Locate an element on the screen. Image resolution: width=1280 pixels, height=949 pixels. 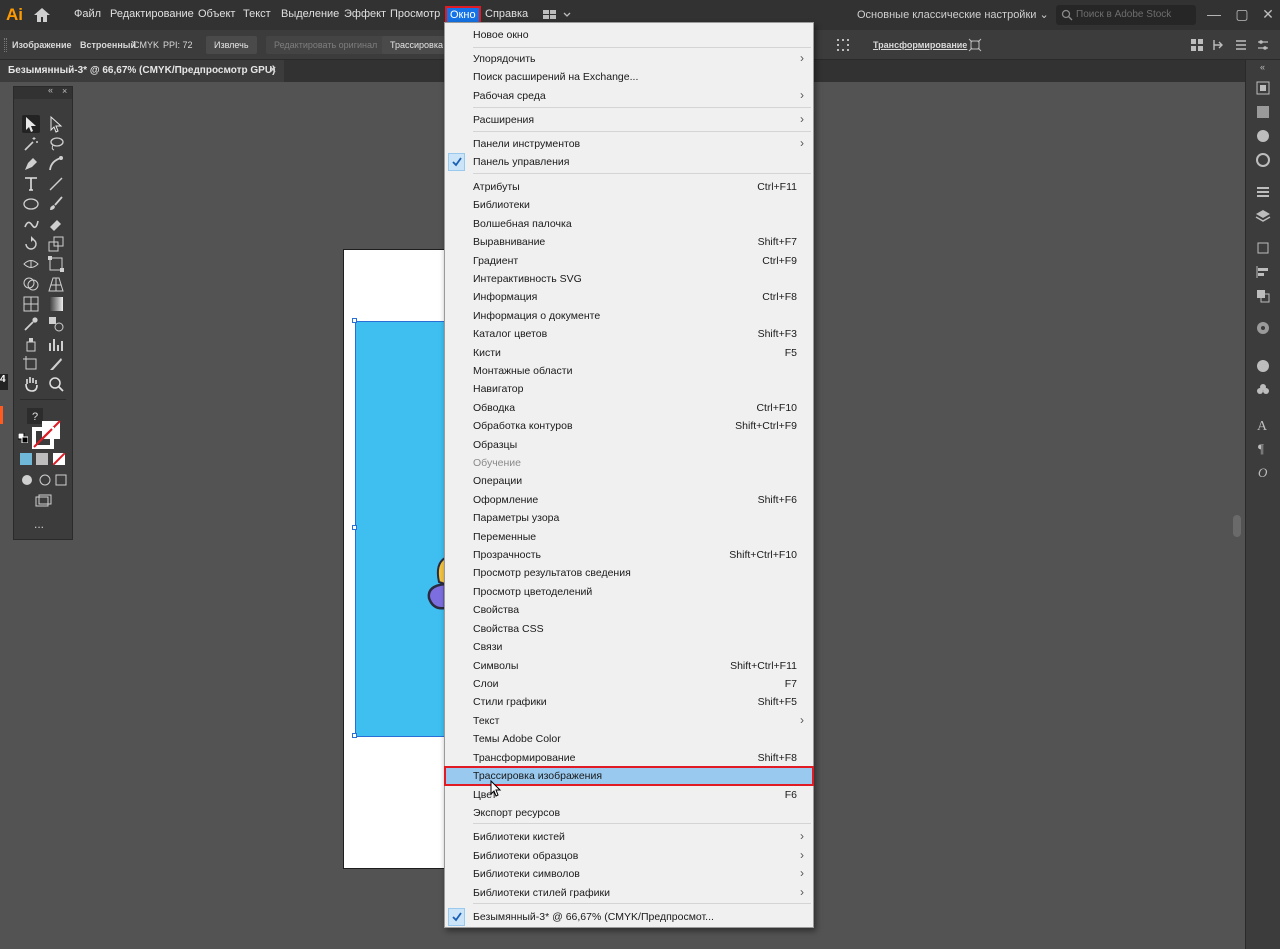
menu-item: Просмотр результатов сведения is located at coordinates (629, 573).